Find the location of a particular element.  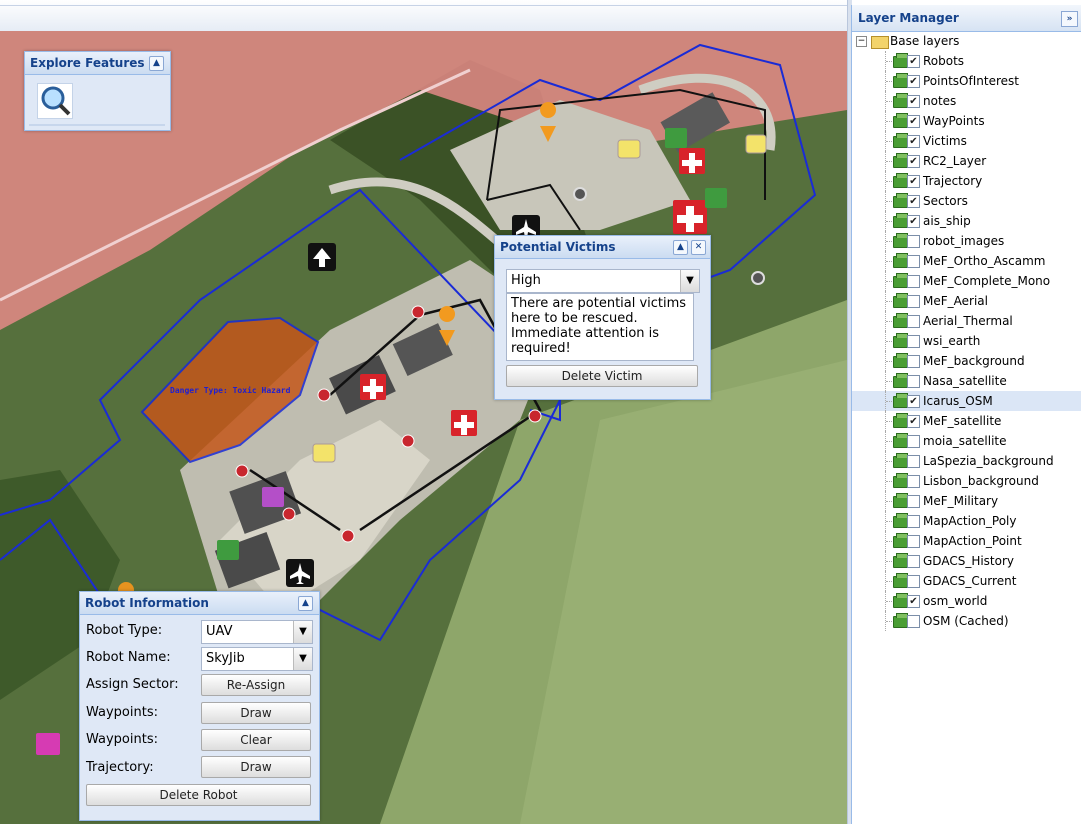

layer-label: OSM (Cached) is located at coordinates (966, 621).